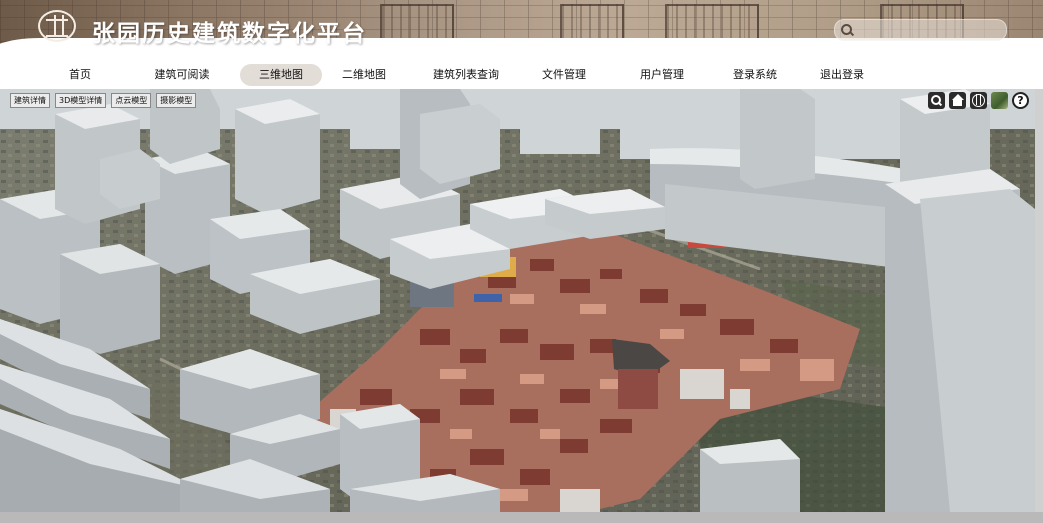  I want to click on nav-file-management: 文件管理, so click(564, 75).